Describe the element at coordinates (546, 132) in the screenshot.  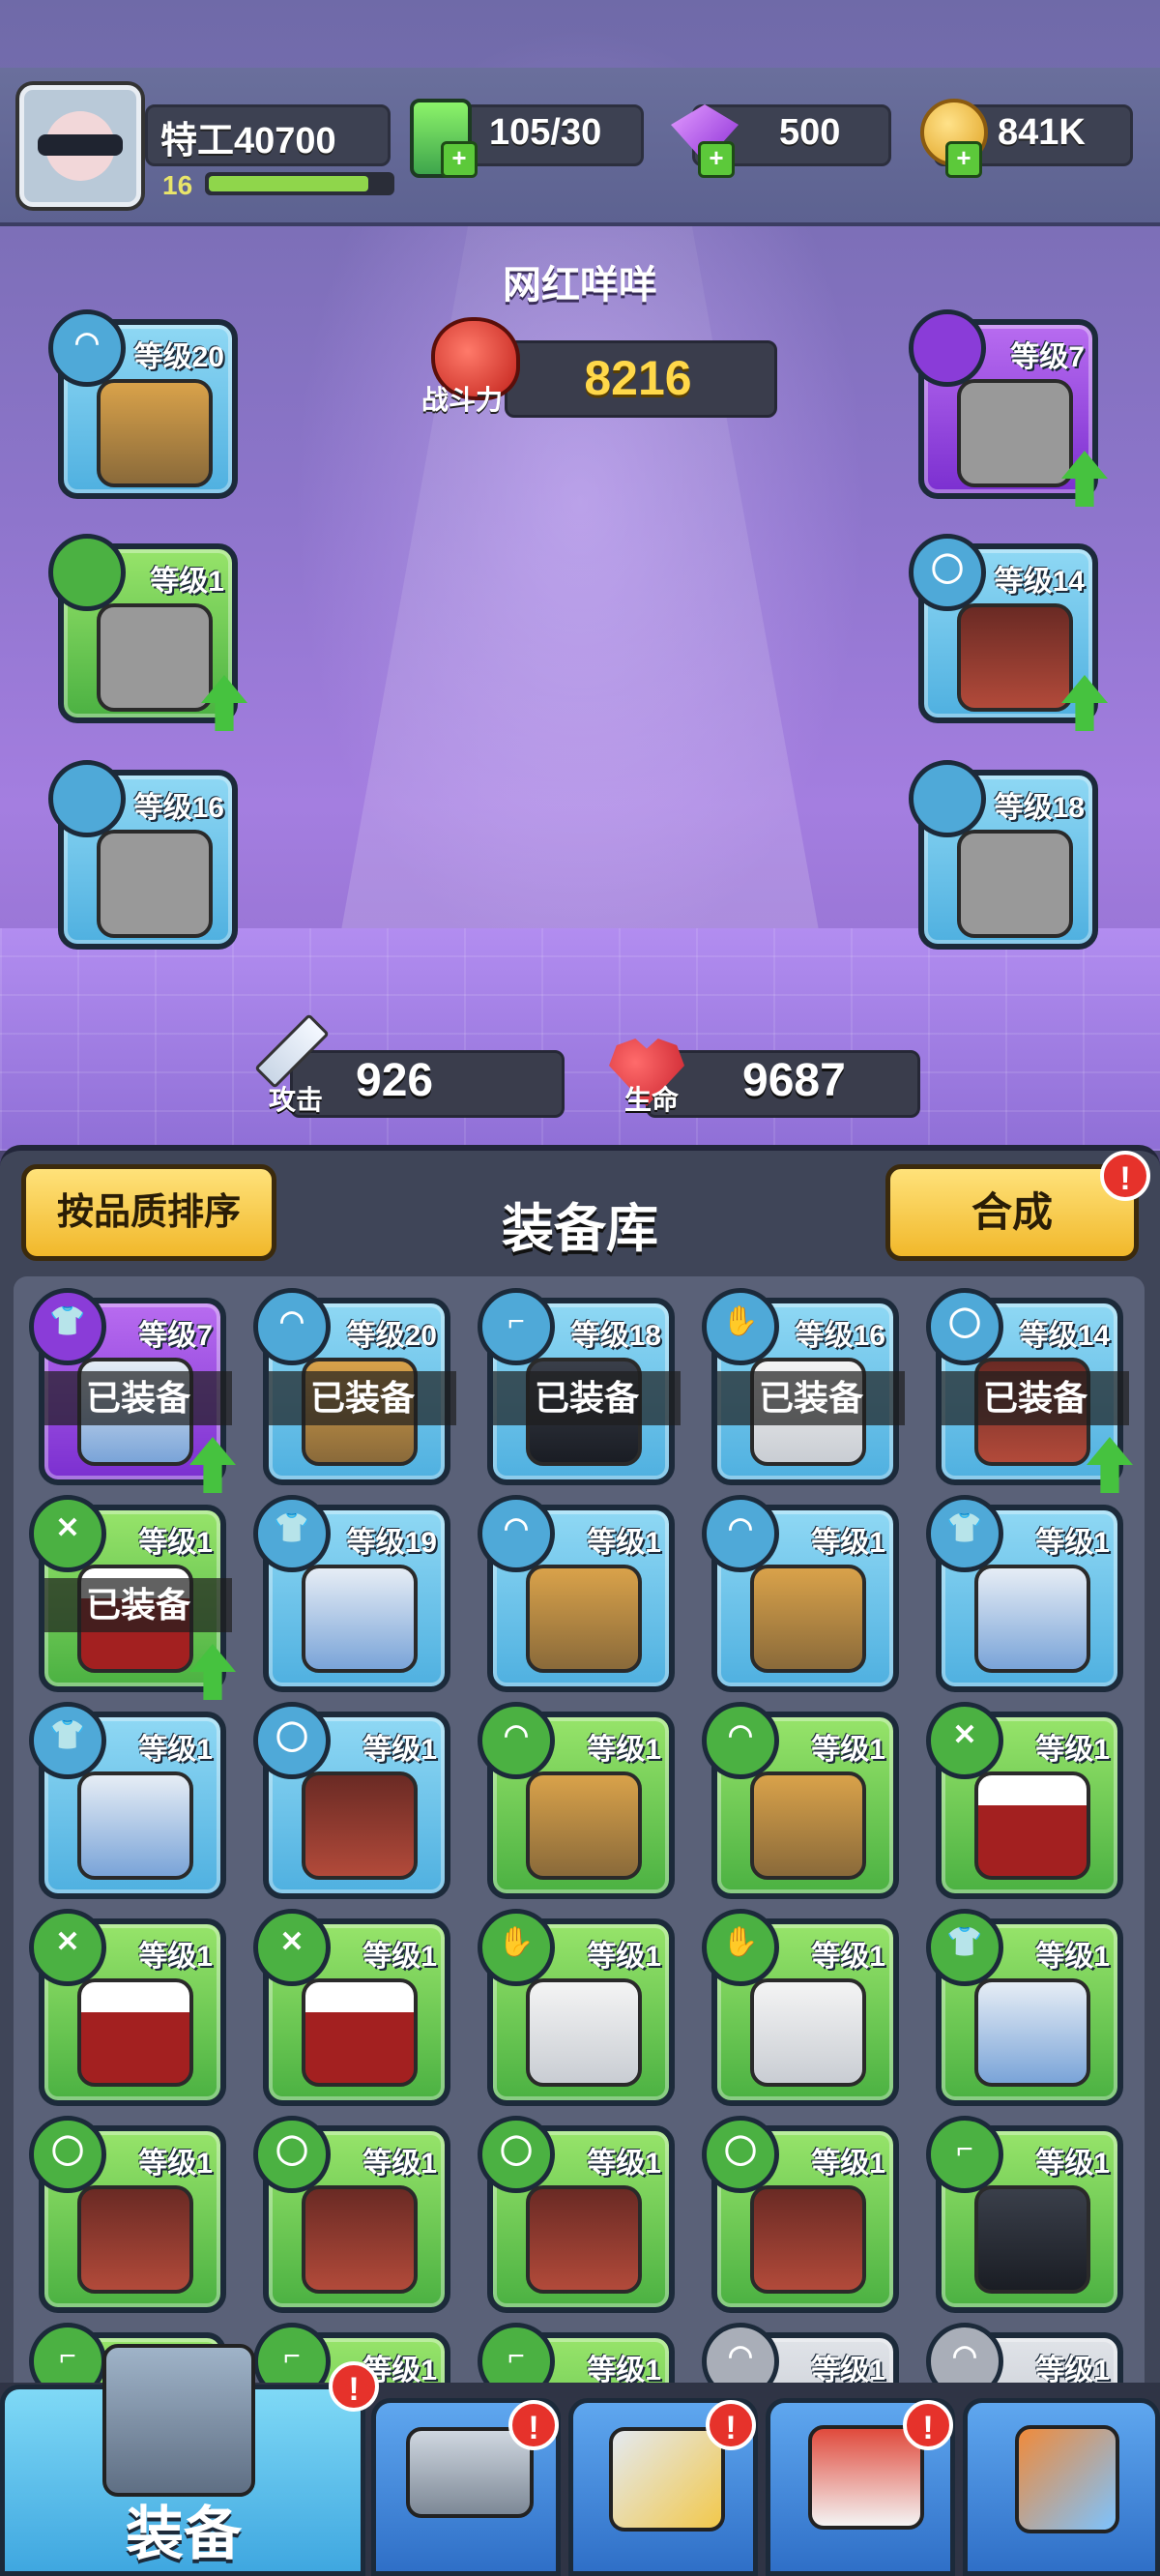
I see `energy-value: 105/30` at that location.